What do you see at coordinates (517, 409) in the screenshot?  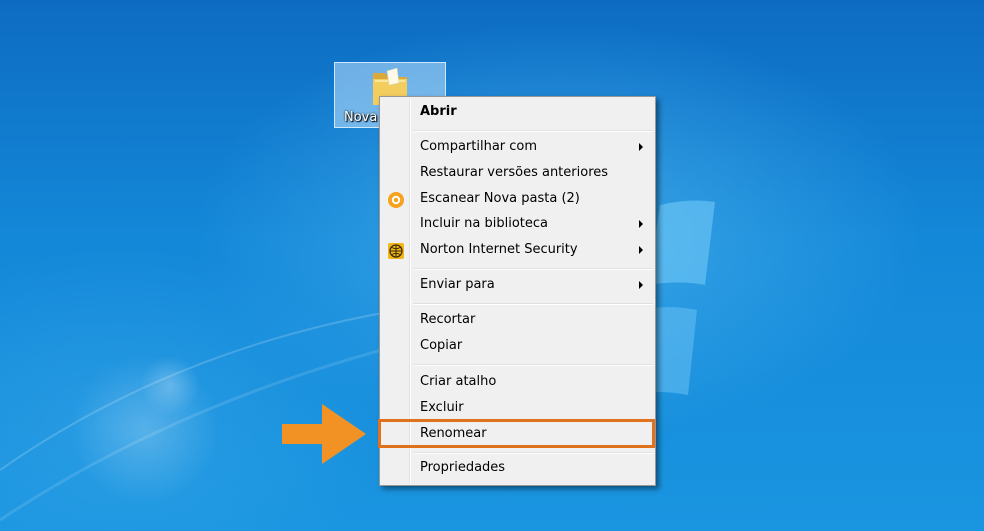 I see `menu-item-delete: Excluir` at bounding box center [517, 409].